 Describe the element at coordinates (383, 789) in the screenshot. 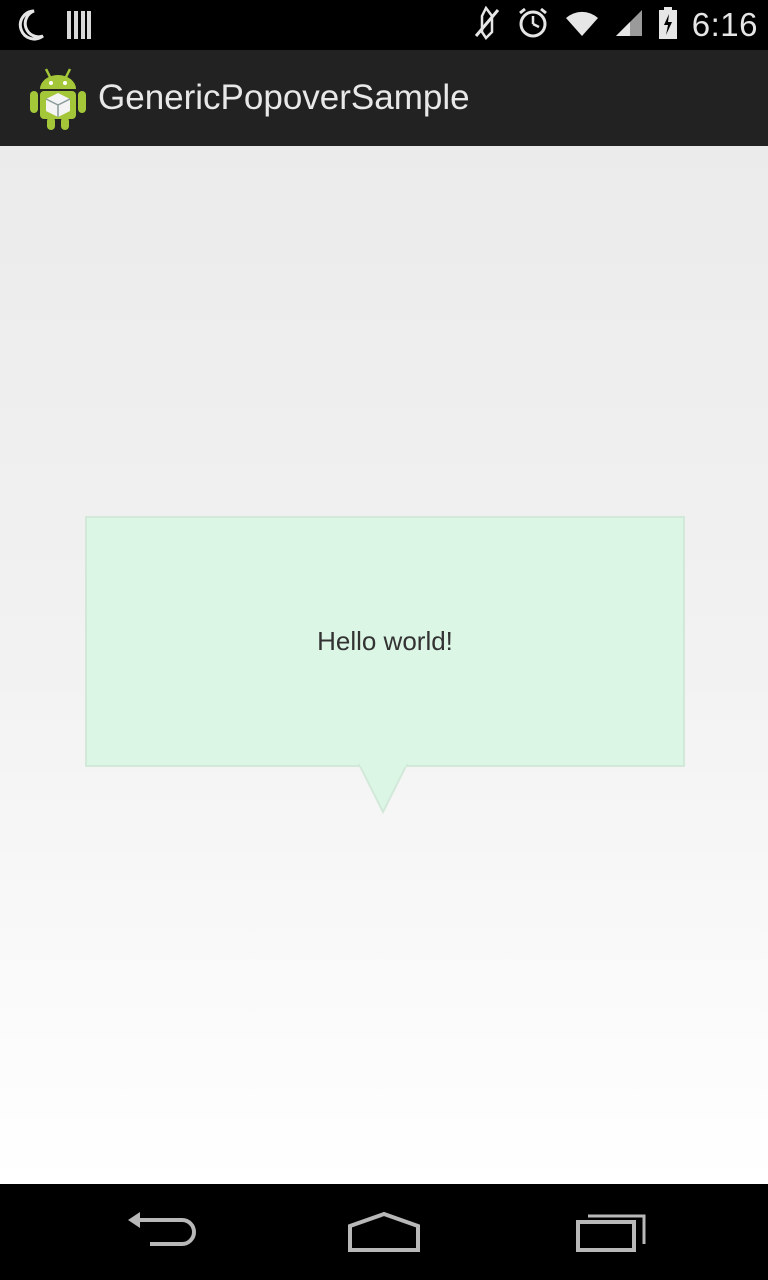

I see `popover-arrow` at that location.